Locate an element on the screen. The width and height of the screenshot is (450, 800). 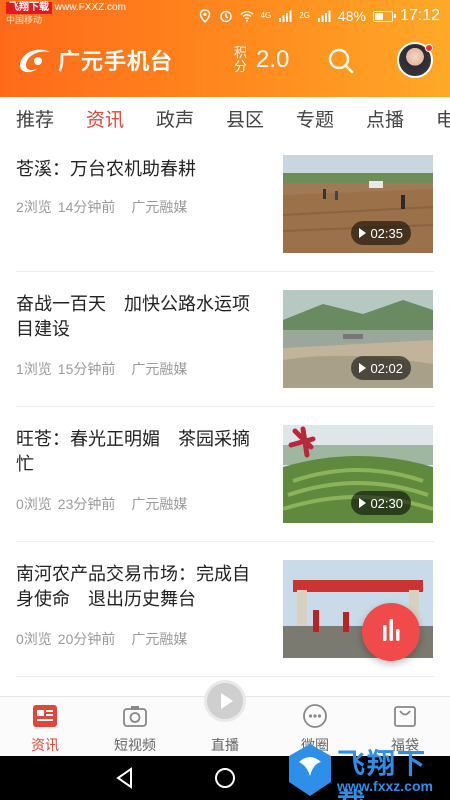
item-meta: 1浏览 15分钟前 广元融媒 is located at coordinates (101, 369).